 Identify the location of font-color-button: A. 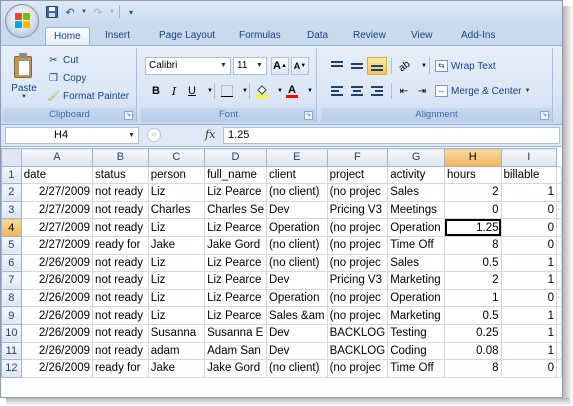
(292, 91).